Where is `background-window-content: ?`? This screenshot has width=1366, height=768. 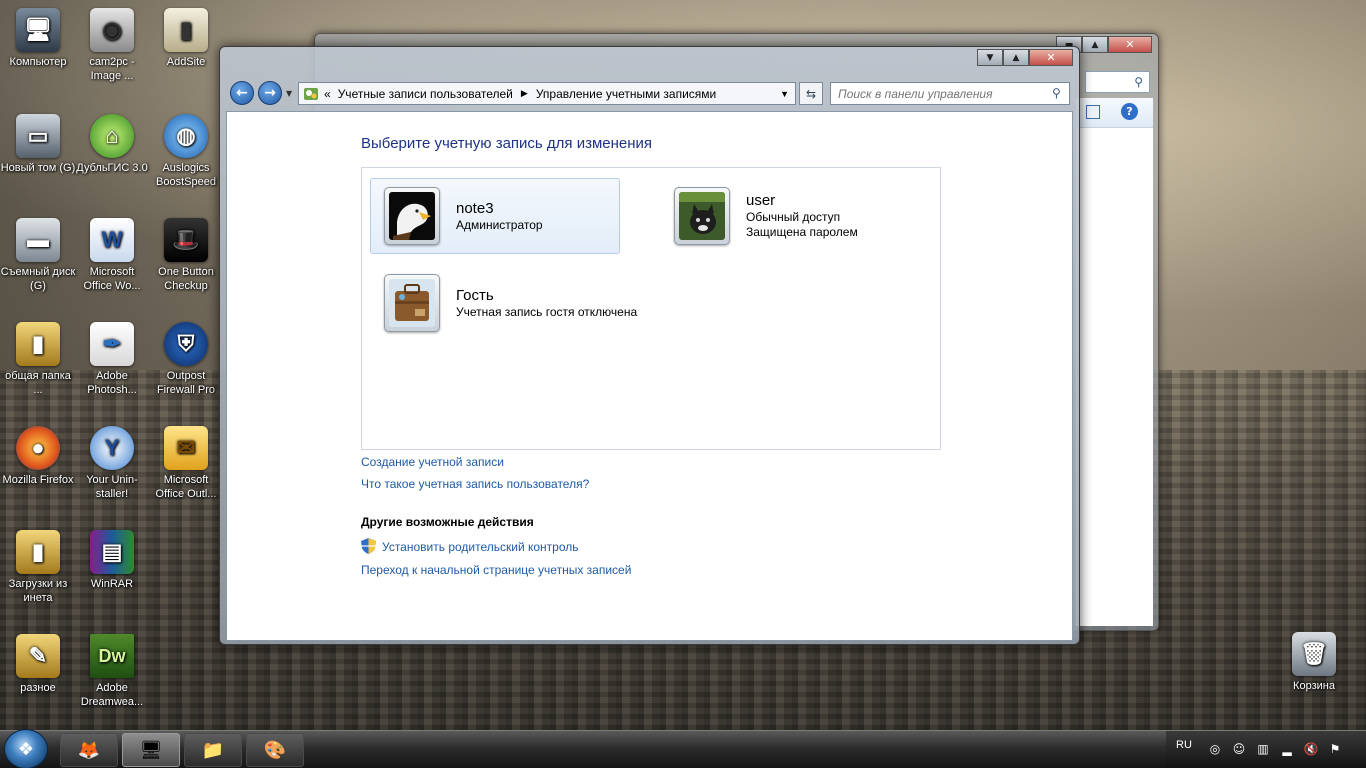
background-window-content: ? is located at coordinates (1114, 362).